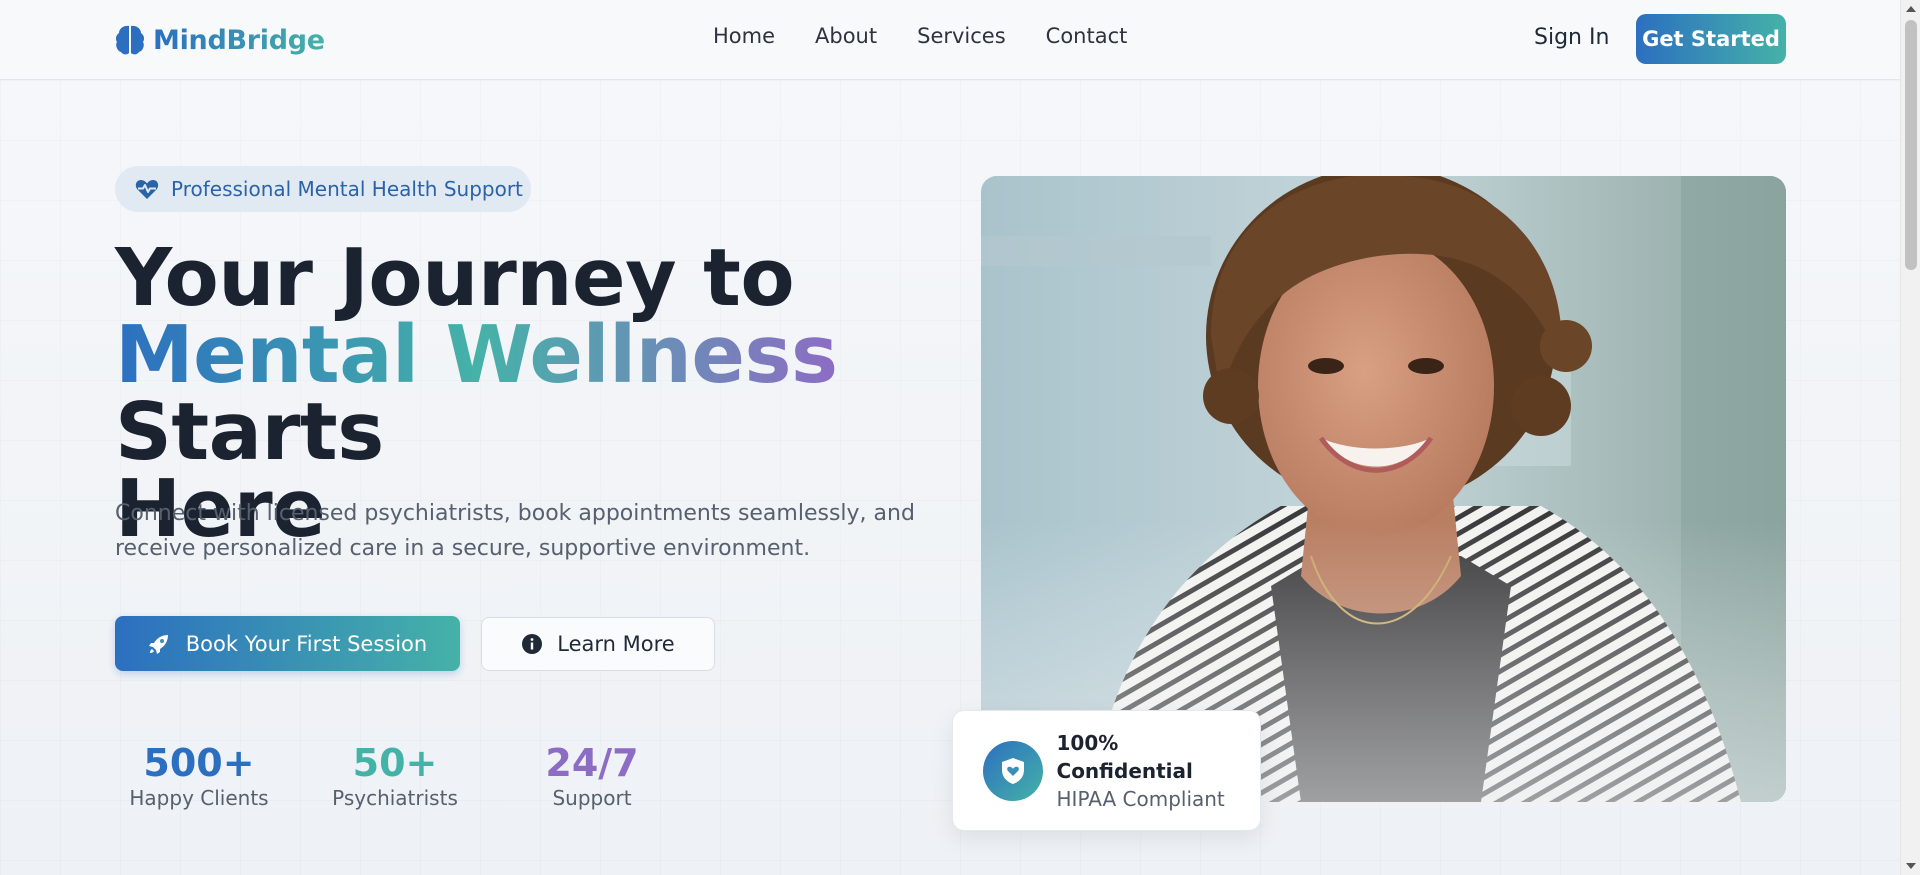  I want to click on badge-text: Professional Mental Health Support, so click(347, 189).